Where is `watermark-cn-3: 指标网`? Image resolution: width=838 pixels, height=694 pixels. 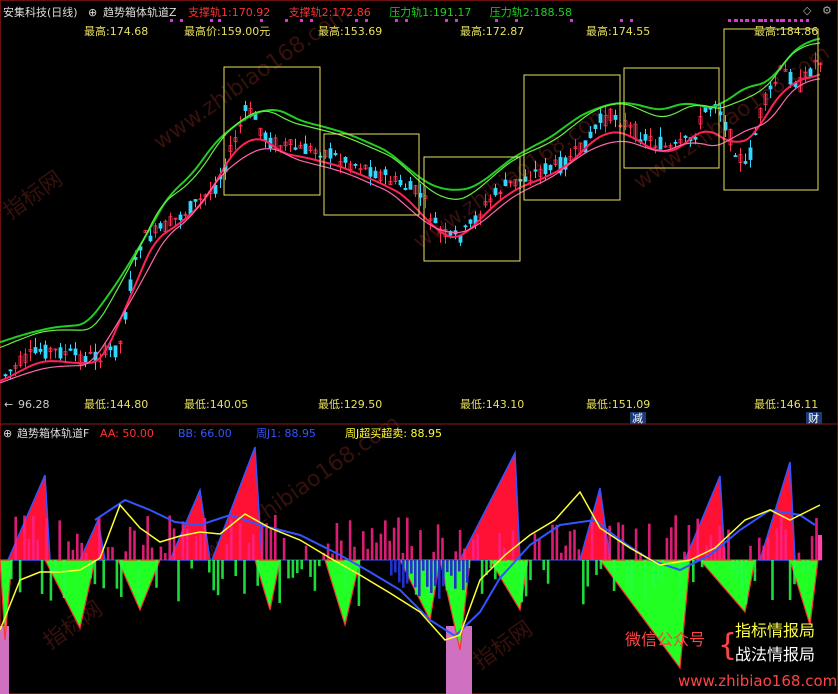 watermark-cn-3: 指标网 is located at coordinates (503, 646).